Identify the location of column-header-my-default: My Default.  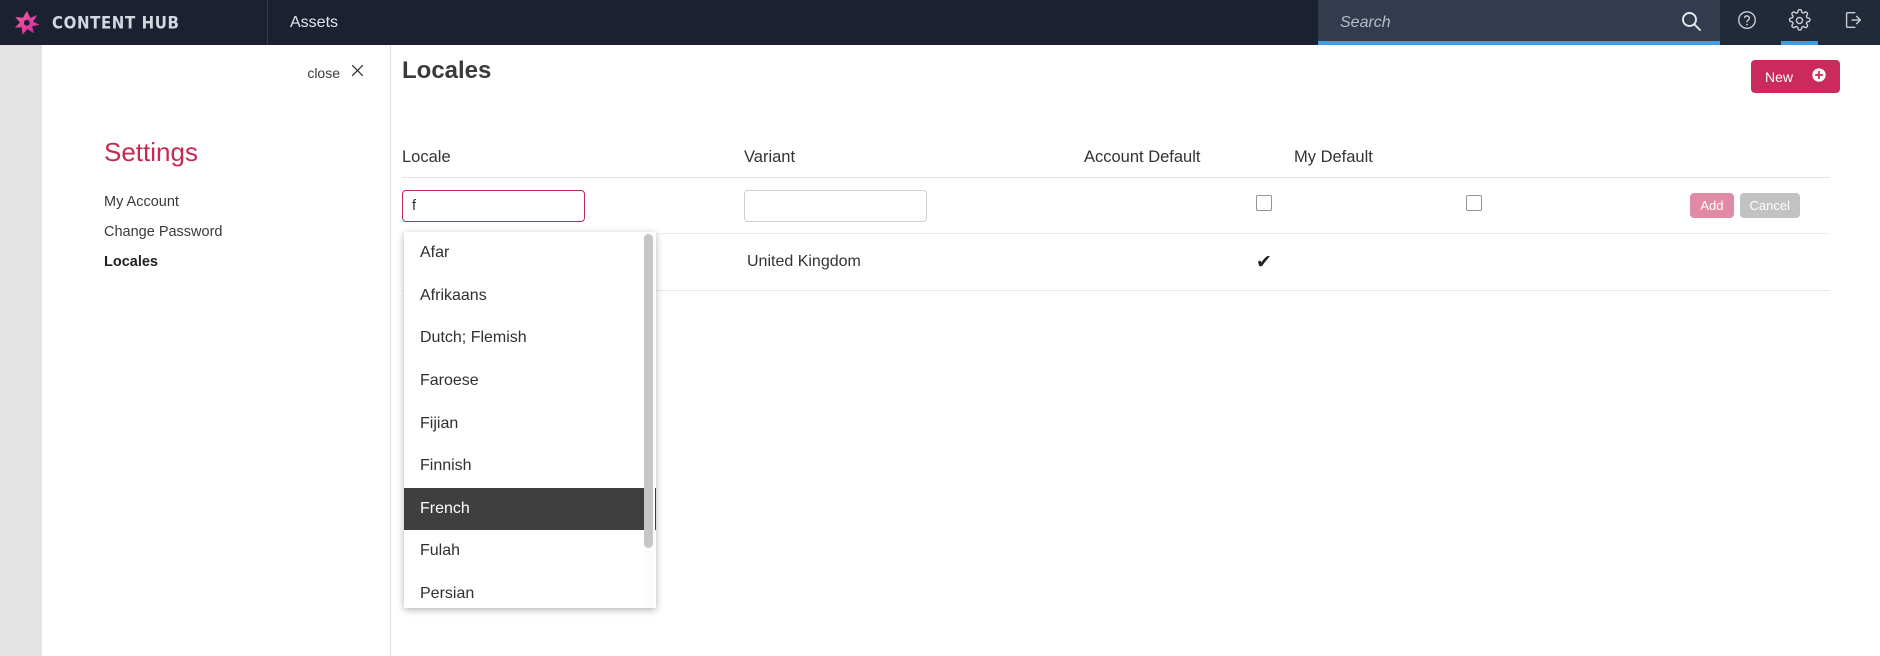
(1333, 157).